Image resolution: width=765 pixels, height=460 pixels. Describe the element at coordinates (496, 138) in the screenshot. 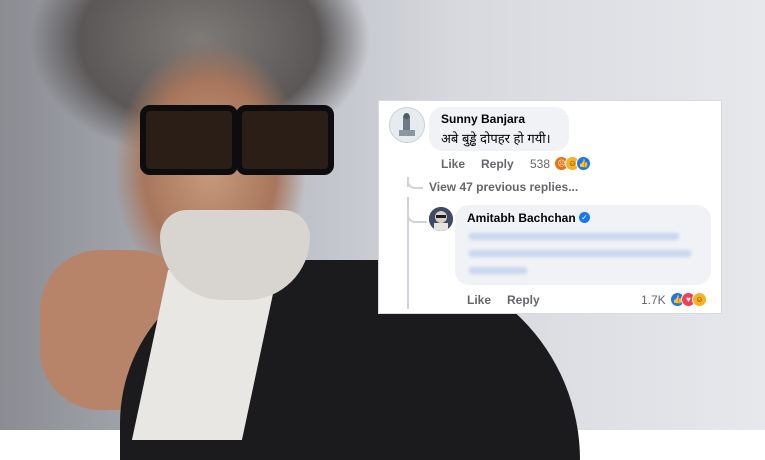

I see `comment-text: अबे बुड्ढे दोपहर हो गयी।` at that location.